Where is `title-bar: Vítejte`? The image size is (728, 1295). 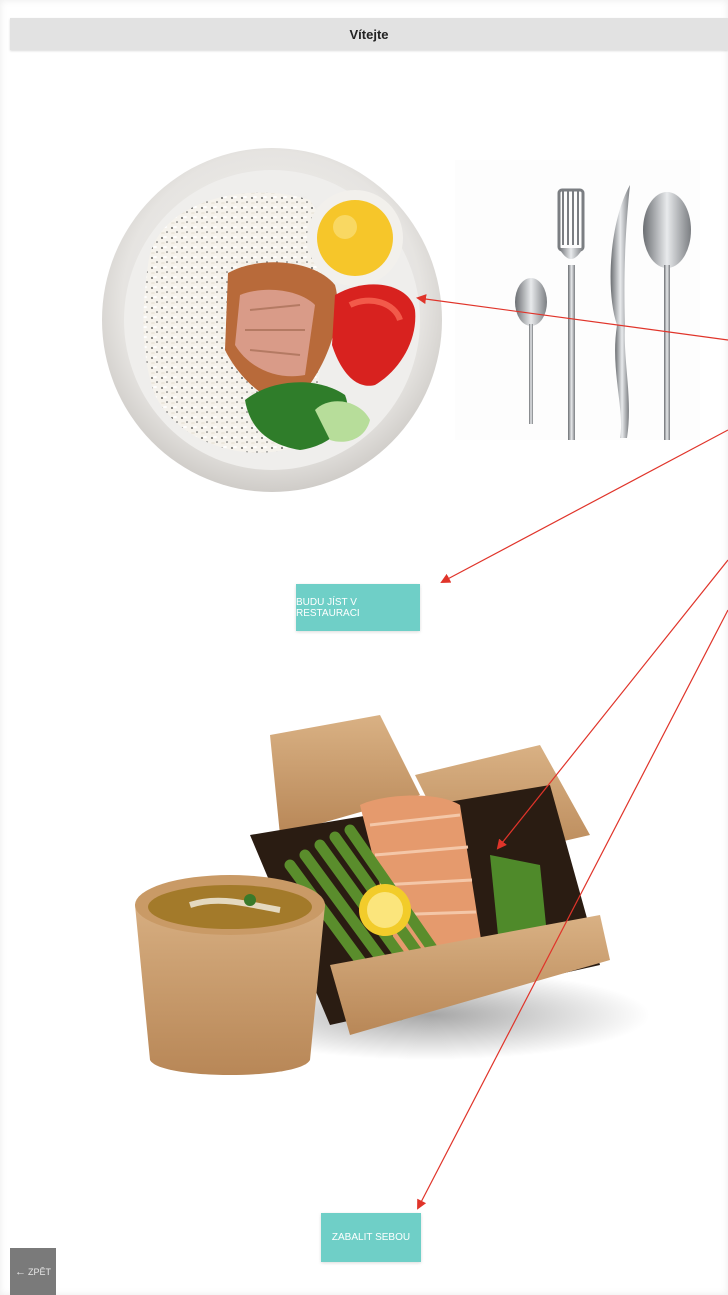 title-bar: Vítejte is located at coordinates (369, 34).